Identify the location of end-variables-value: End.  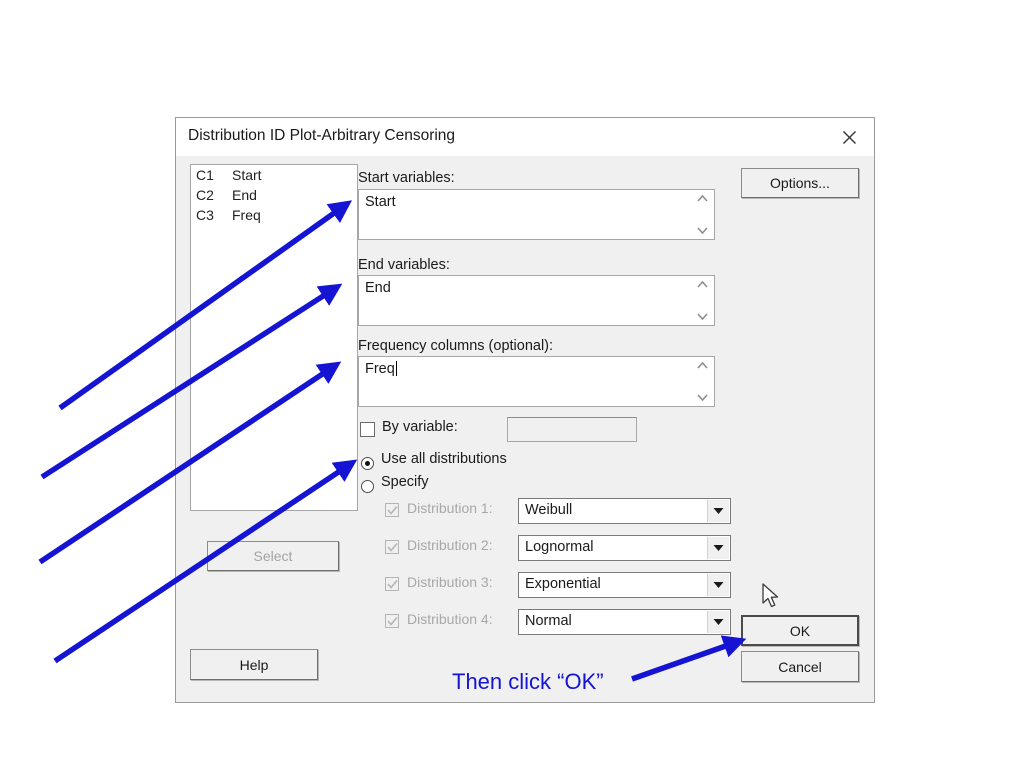
(378, 288).